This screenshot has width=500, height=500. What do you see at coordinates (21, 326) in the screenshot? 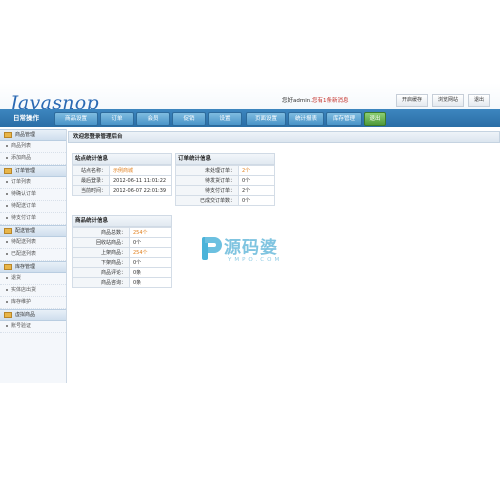
I see `sidebar-item-label: 账号验证` at bounding box center [21, 326].